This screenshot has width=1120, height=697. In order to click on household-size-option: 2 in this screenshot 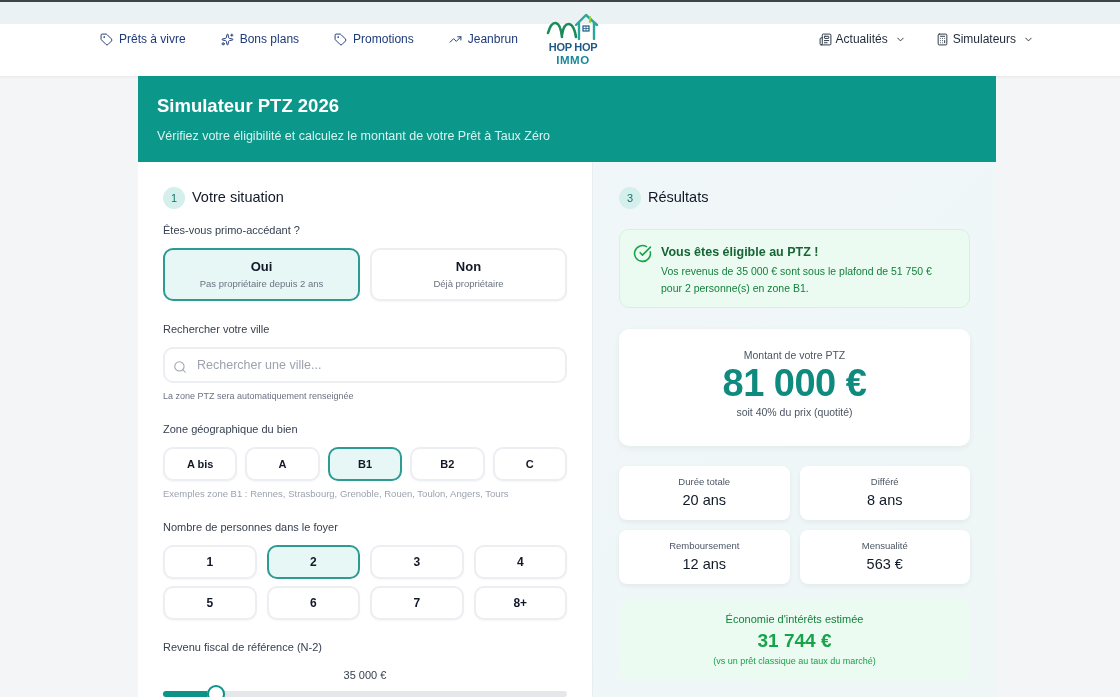, I will do `click(313, 562)`.